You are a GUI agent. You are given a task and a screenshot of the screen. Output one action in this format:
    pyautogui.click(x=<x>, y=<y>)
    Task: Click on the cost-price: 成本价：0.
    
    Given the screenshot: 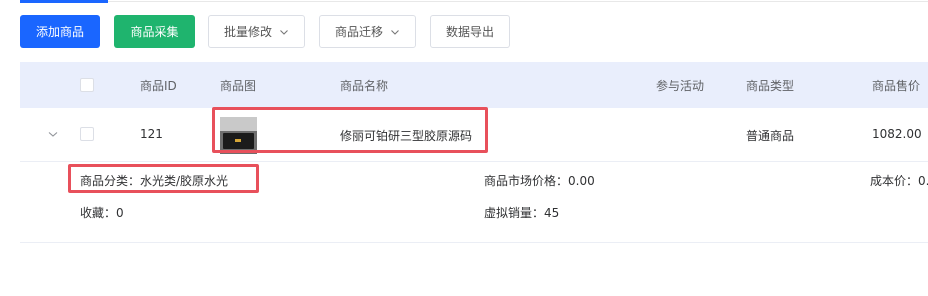 What is the action you would take?
    pyautogui.click(x=899, y=181)
    